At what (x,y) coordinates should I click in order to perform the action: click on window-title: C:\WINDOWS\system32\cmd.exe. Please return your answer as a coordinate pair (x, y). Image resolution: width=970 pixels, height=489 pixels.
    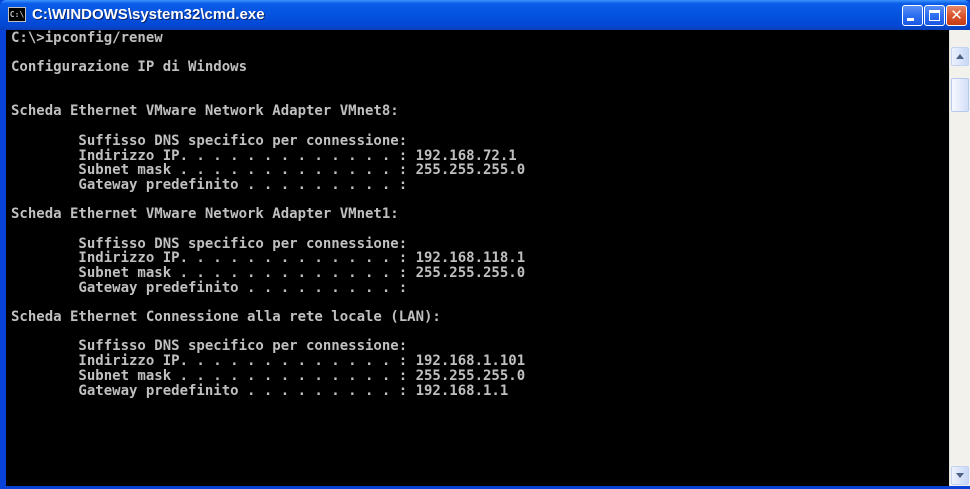
    Looking at the image, I should click on (148, 14).